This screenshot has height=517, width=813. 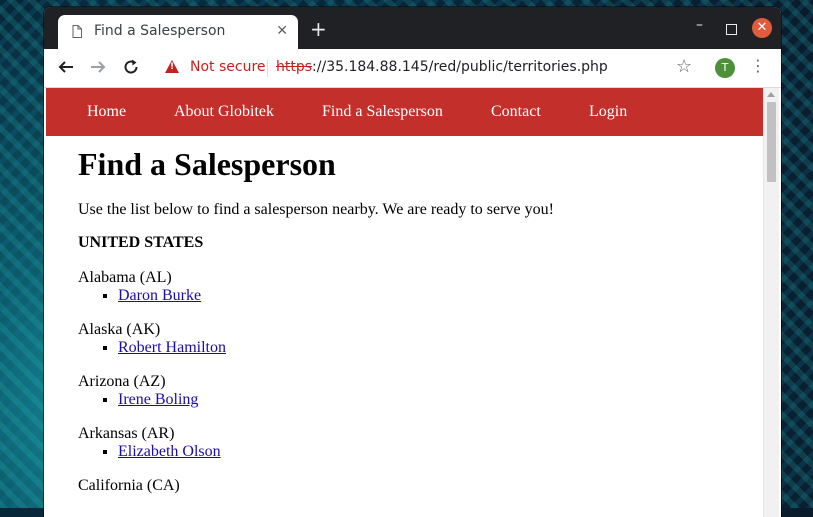 I want to click on state-name: Alaska (AK), so click(x=119, y=329).